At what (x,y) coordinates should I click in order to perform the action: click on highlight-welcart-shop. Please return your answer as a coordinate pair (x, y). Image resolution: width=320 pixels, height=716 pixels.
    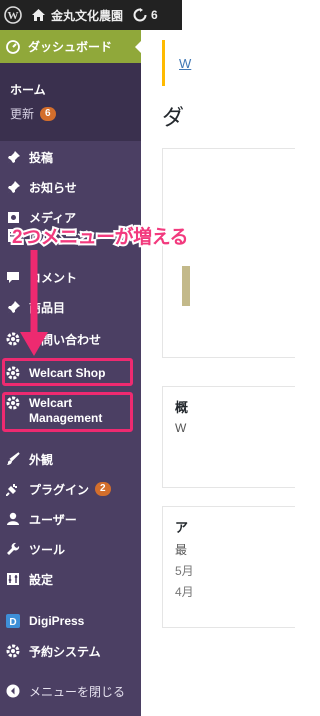
    Looking at the image, I should click on (67, 372).